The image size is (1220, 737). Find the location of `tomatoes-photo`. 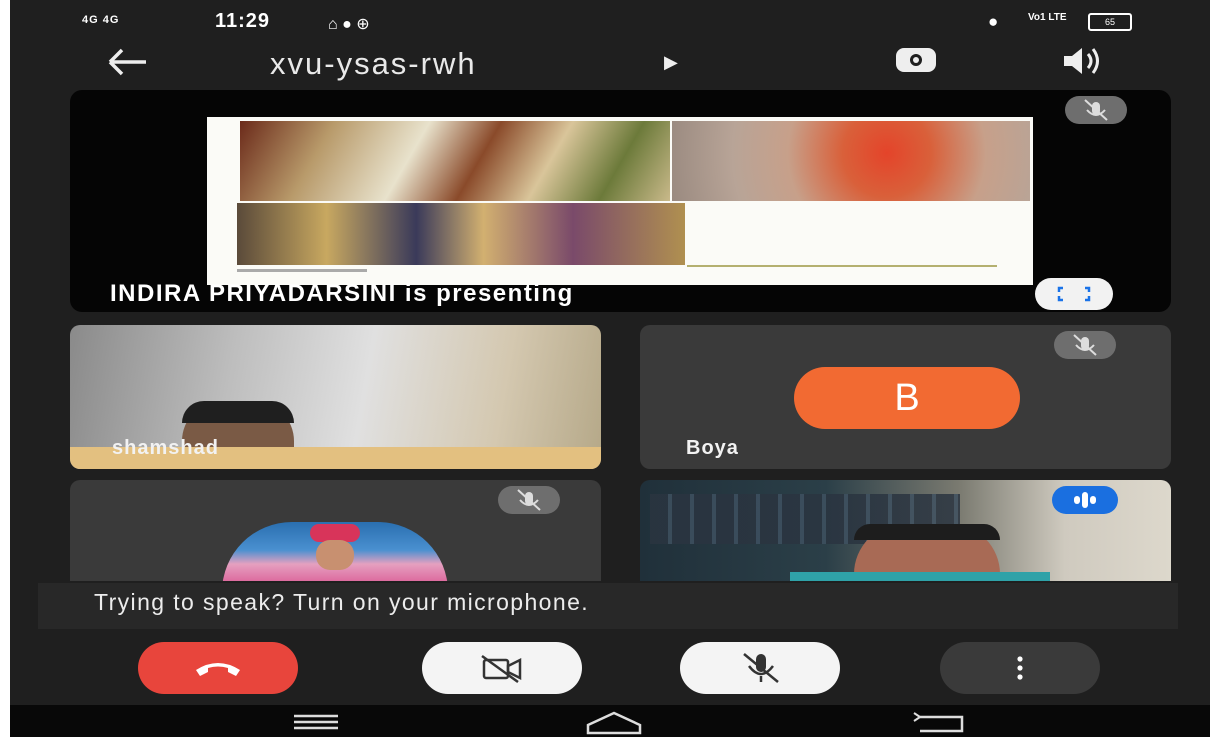

tomatoes-photo is located at coordinates (851, 161).